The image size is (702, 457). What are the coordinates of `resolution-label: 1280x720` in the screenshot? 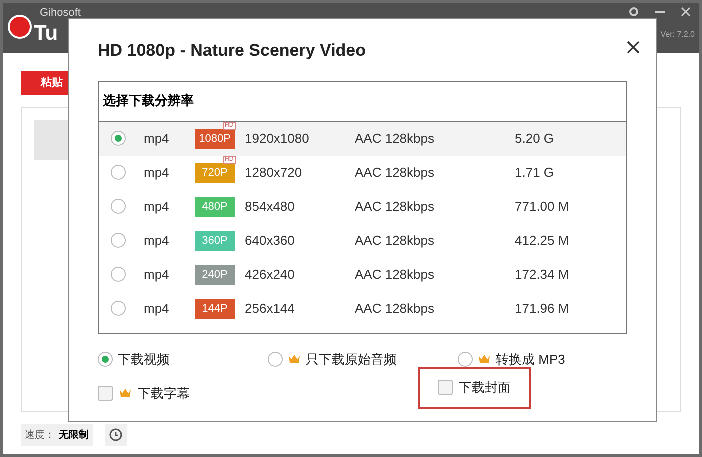 It's located at (274, 173).